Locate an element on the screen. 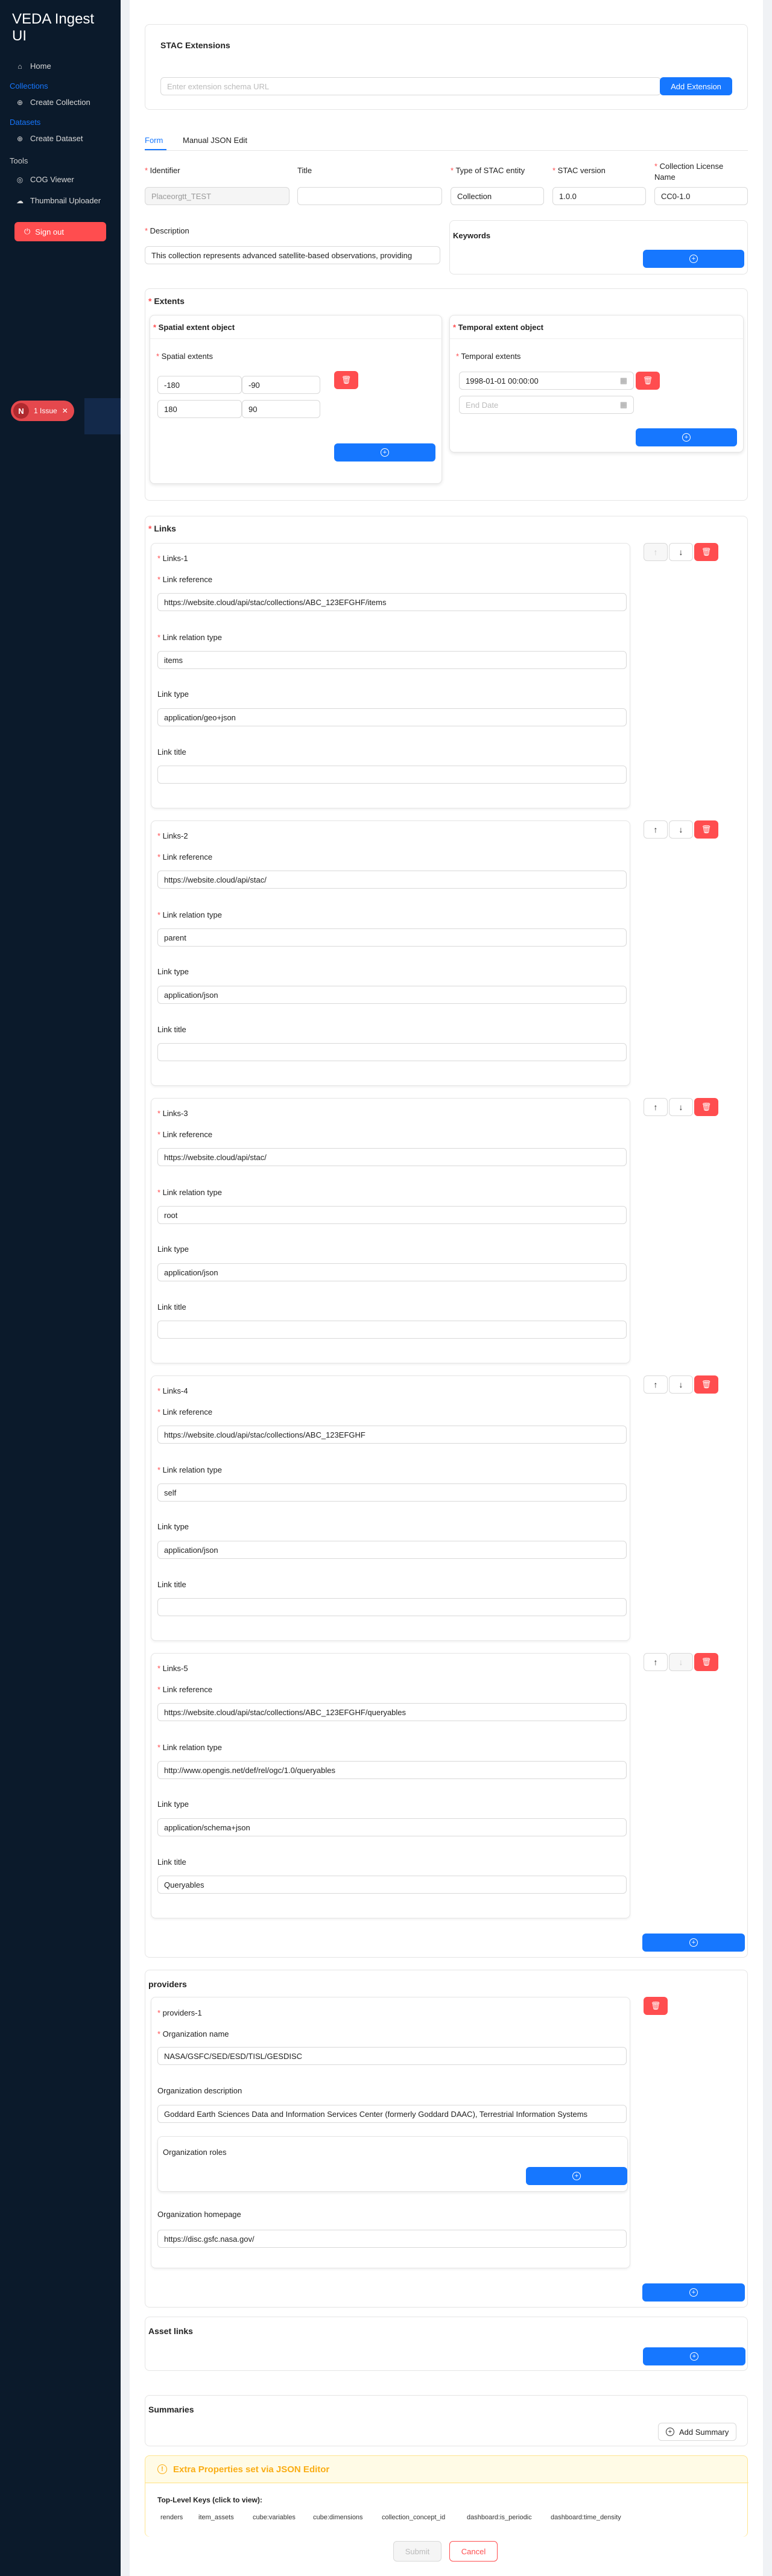  link-relation-input: parent is located at coordinates (392, 937).